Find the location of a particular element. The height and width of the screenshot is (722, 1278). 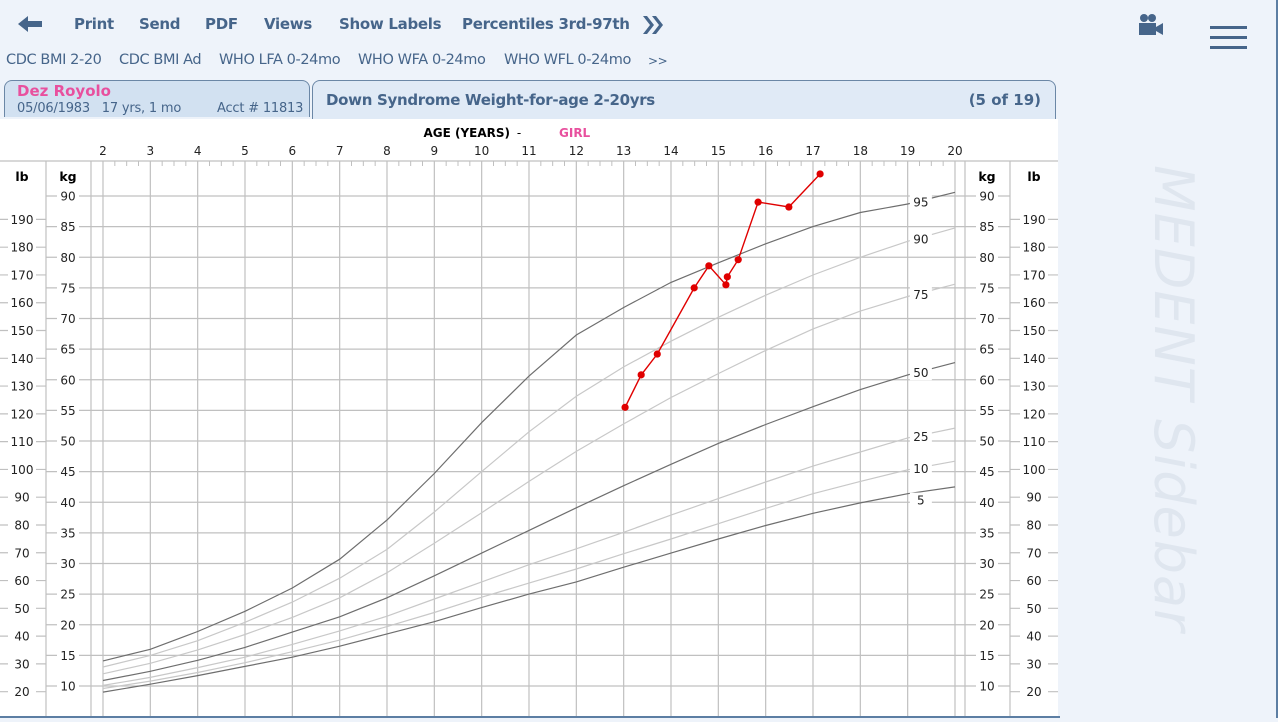

kg-tick-label-left: 20 is located at coordinates (67, 625).